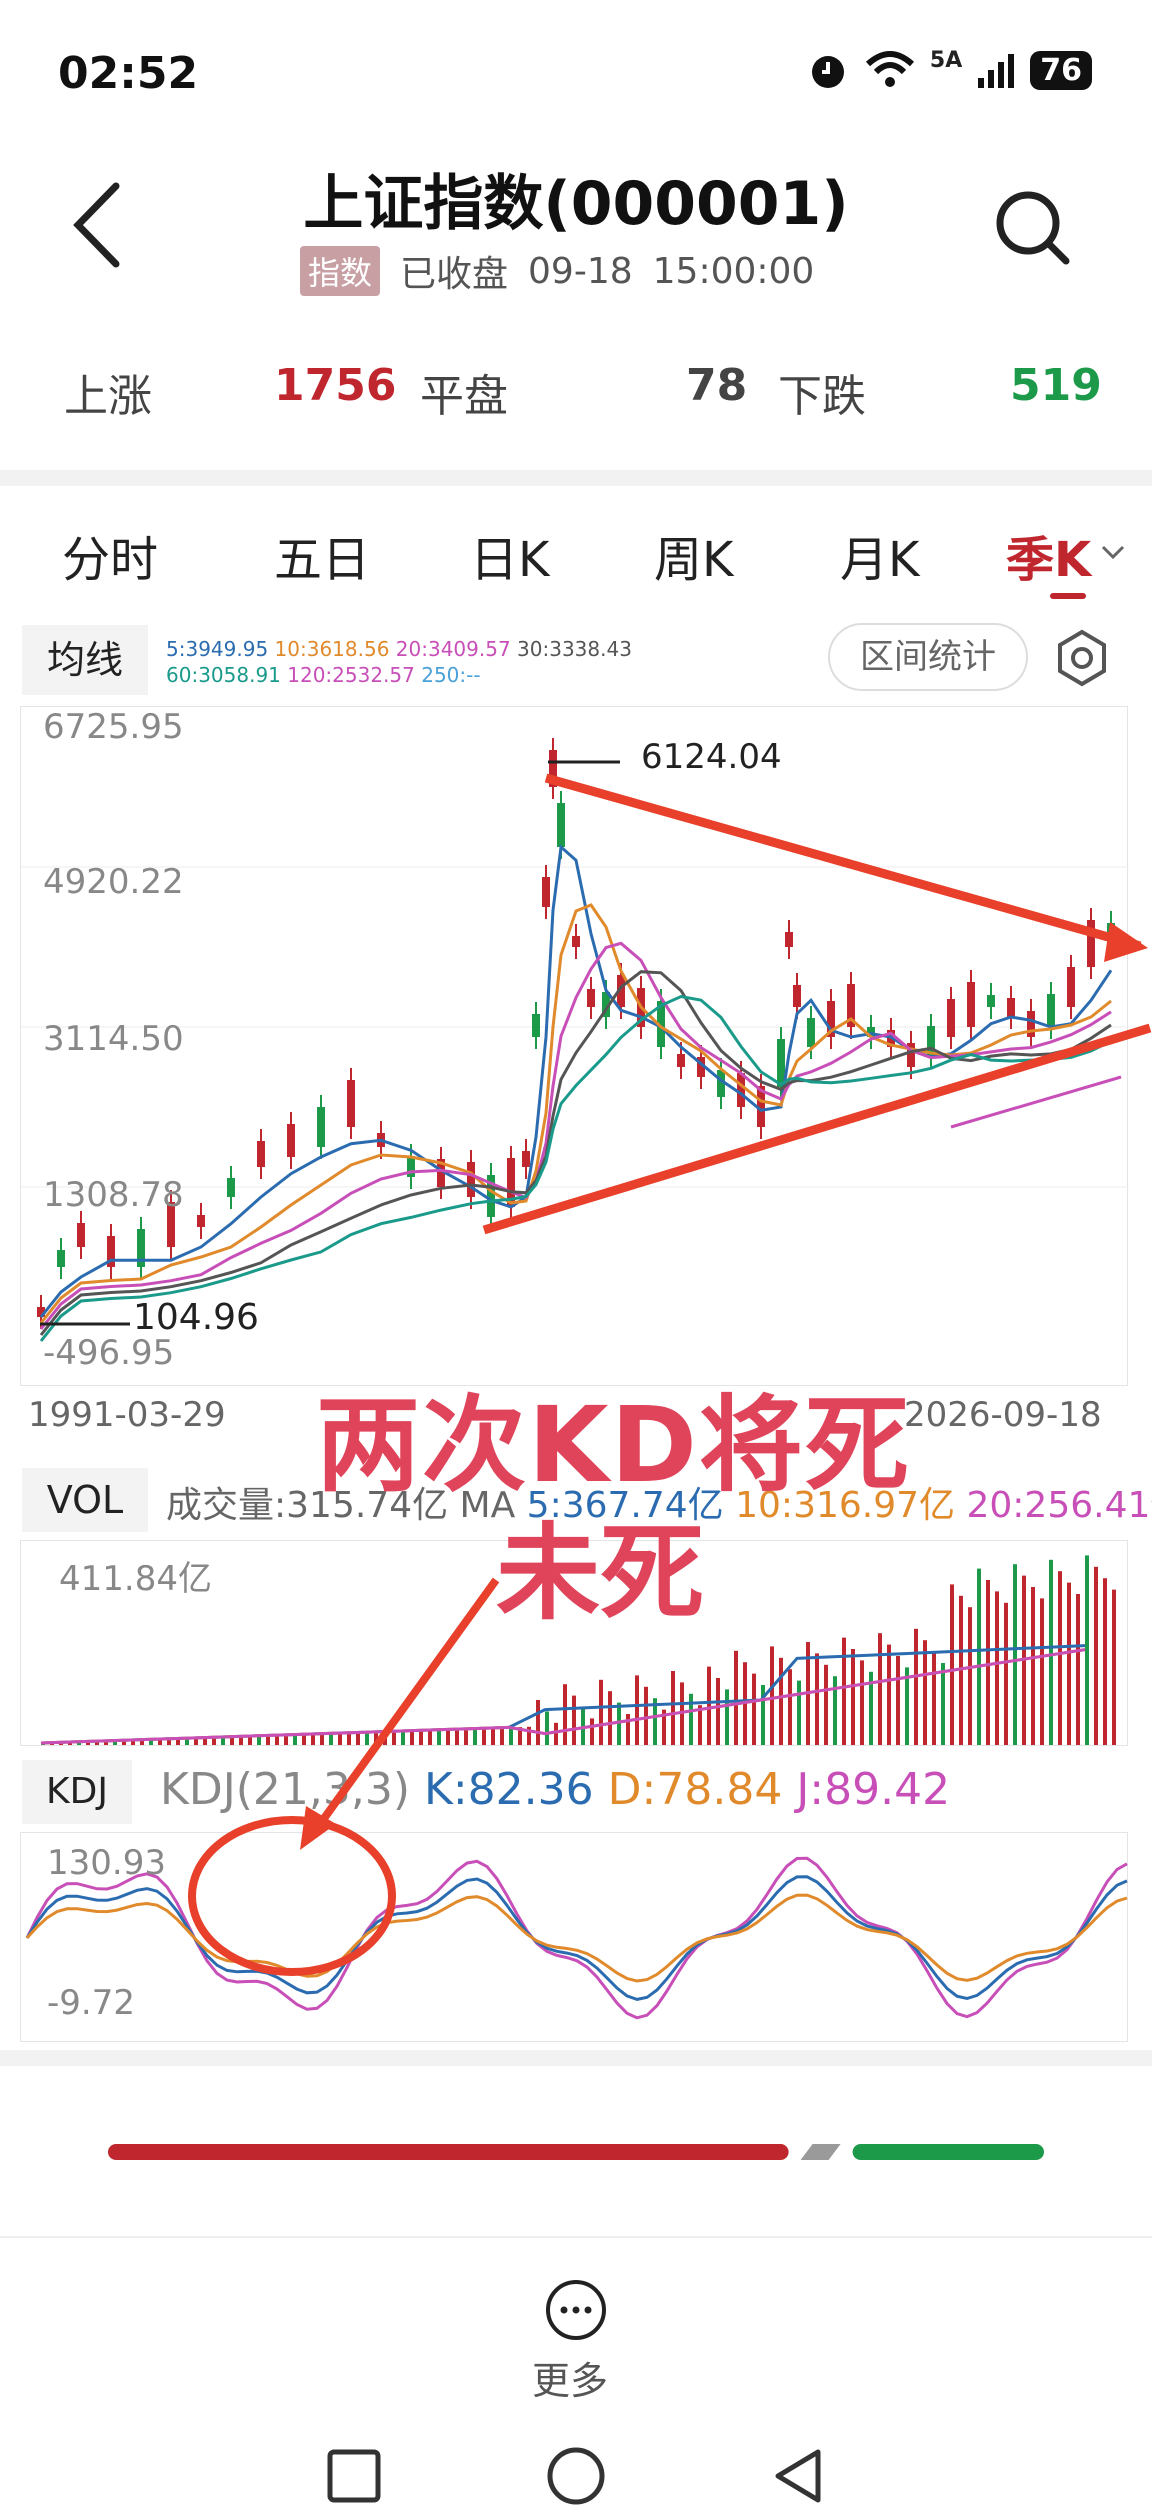 This screenshot has height=2520, width=1152. What do you see at coordinates (820, 2152) in the screenshot?
I see `ratio-flat-segment` at bounding box center [820, 2152].